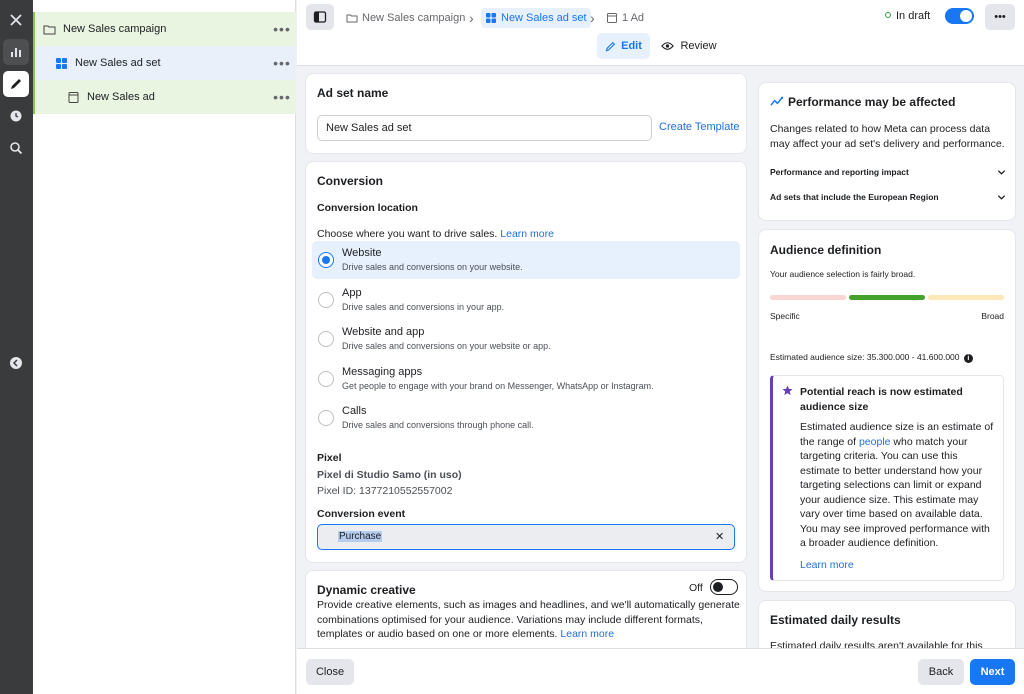 The image size is (1024, 694). What do you see at coordinates (843, 274) in the screenshot?
I see `audience-summary: Your audience selection is fairly broad.` at bounding box center [843, 274].